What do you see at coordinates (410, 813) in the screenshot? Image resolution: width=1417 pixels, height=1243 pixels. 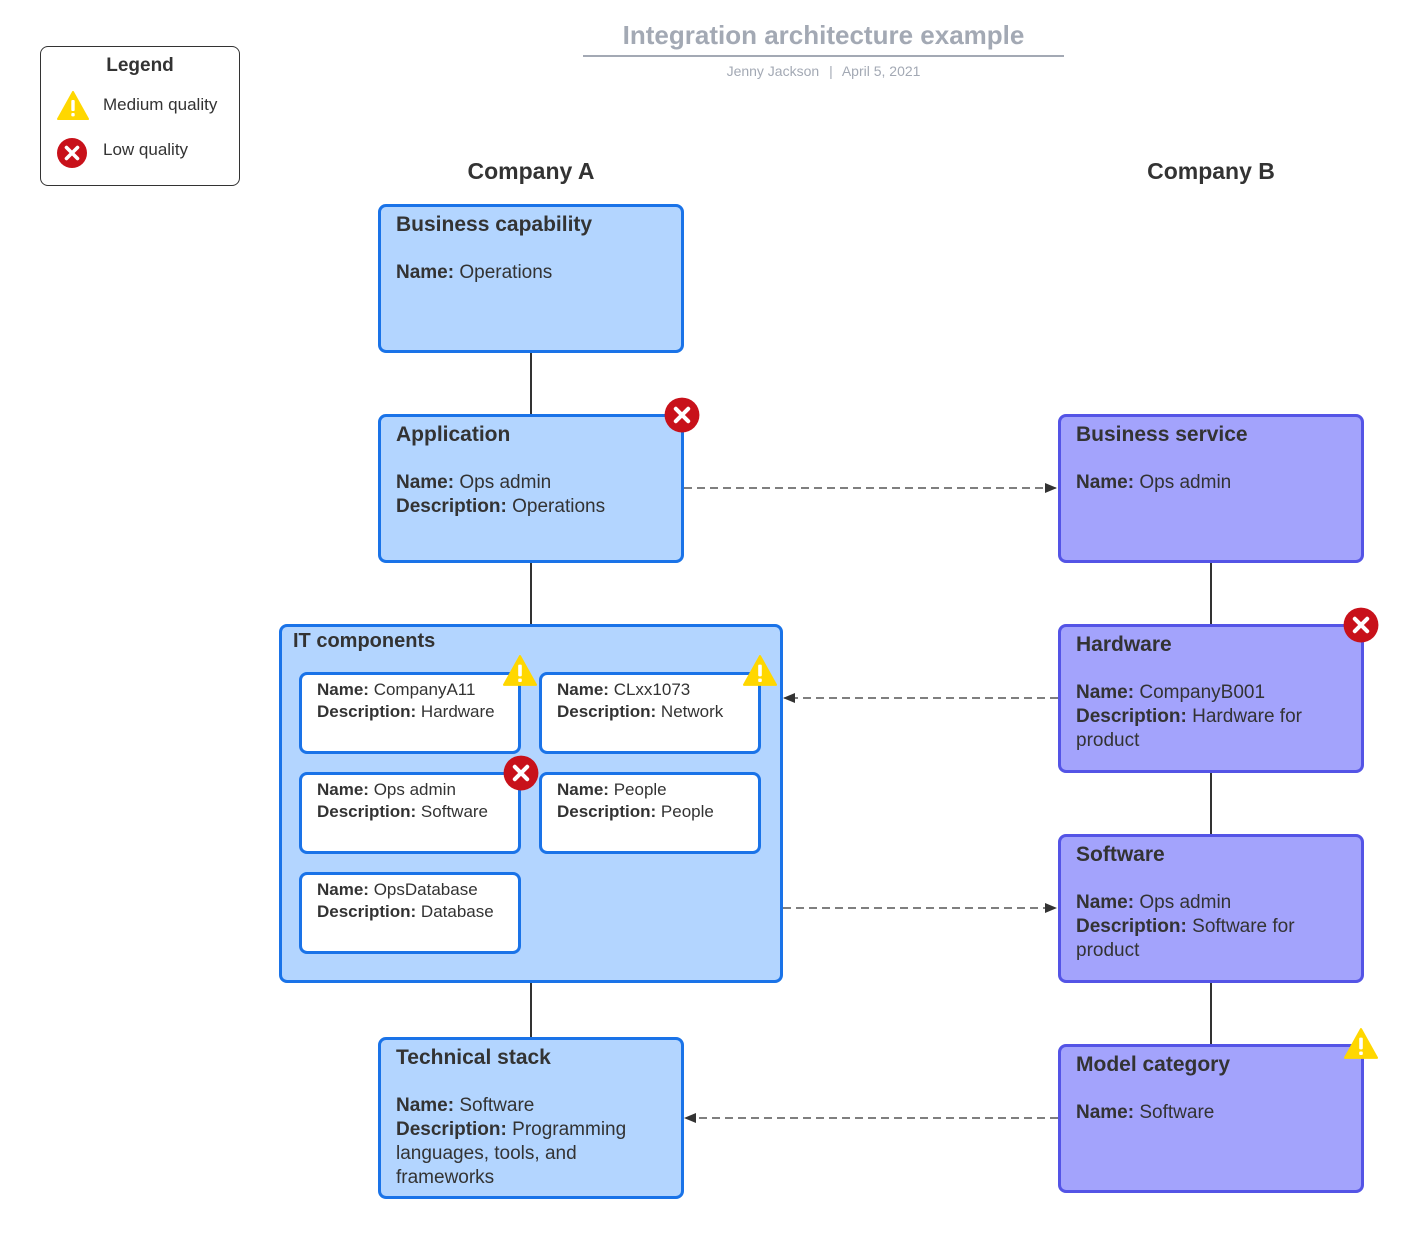 I see `it-component-card: Name: Ops admin Description: Software` at bounding box center [410, 813].